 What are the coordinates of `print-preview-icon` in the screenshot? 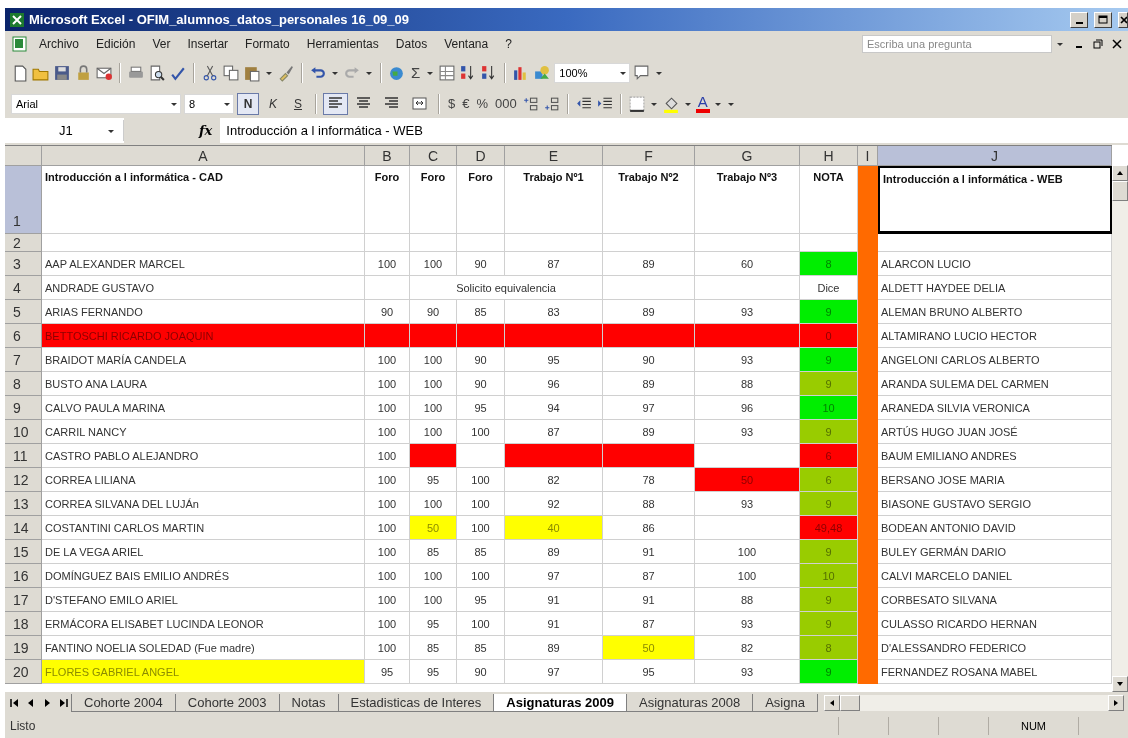 It's located at (157, 72).